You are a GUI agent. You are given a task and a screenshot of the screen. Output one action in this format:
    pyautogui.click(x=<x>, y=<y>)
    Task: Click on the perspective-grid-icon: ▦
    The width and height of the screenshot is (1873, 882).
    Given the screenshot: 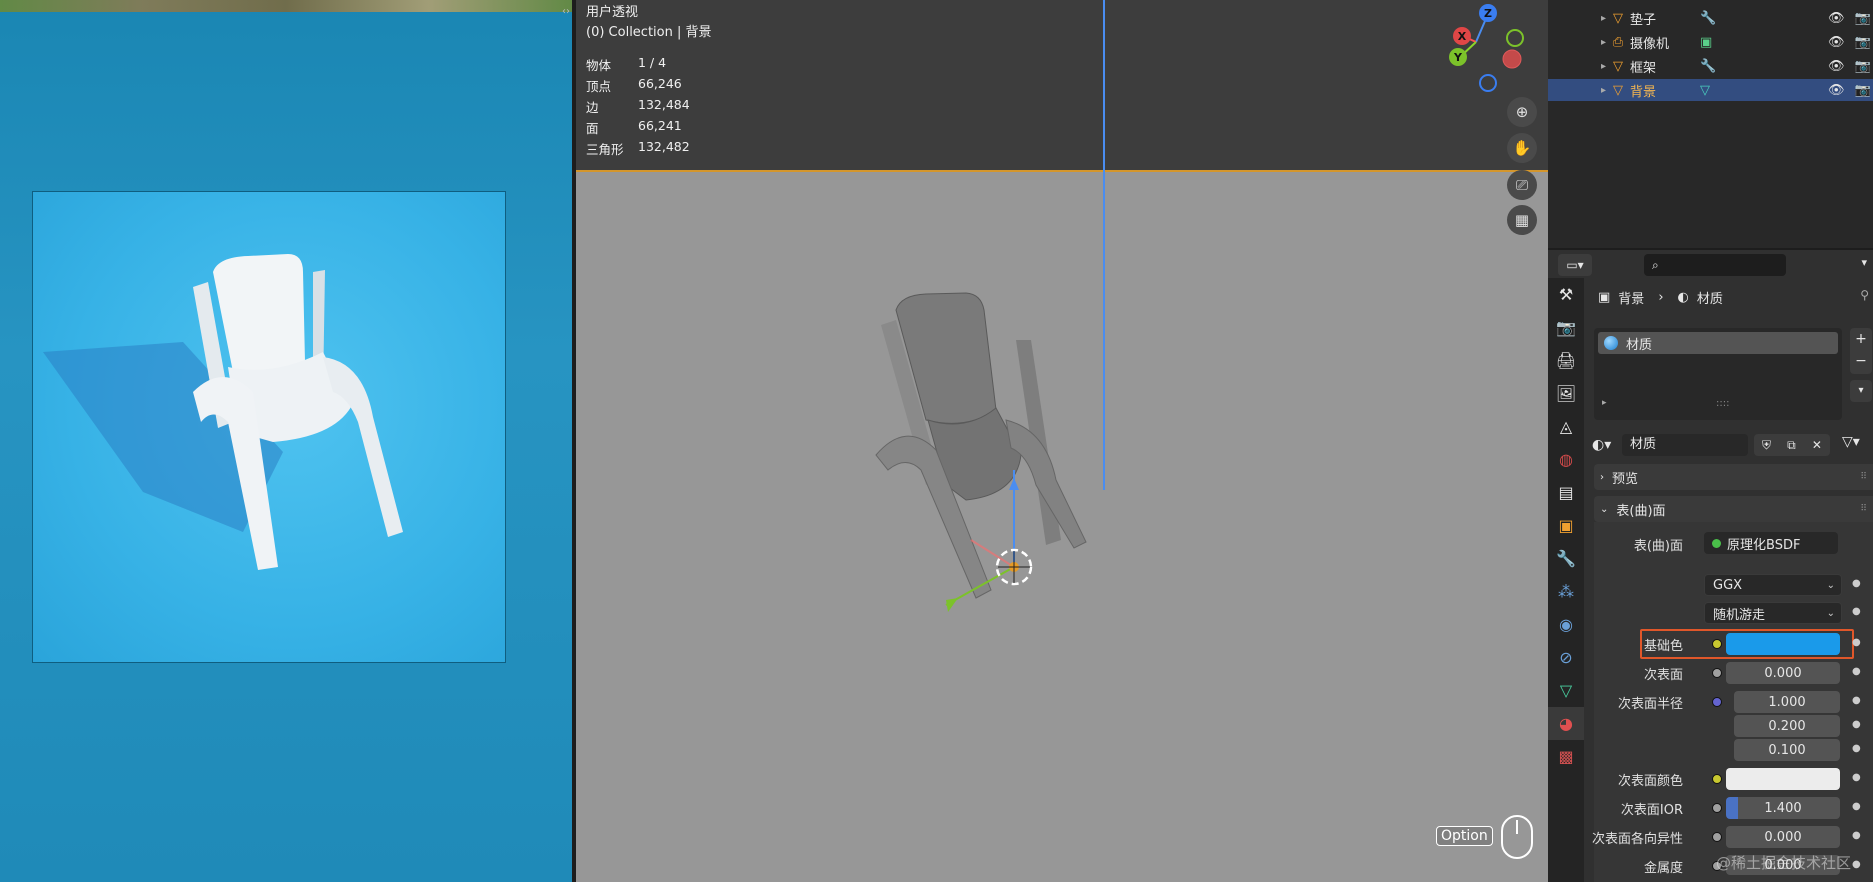 What is the action you would take?
    pyautogui.click(x=1522, y=220)
    